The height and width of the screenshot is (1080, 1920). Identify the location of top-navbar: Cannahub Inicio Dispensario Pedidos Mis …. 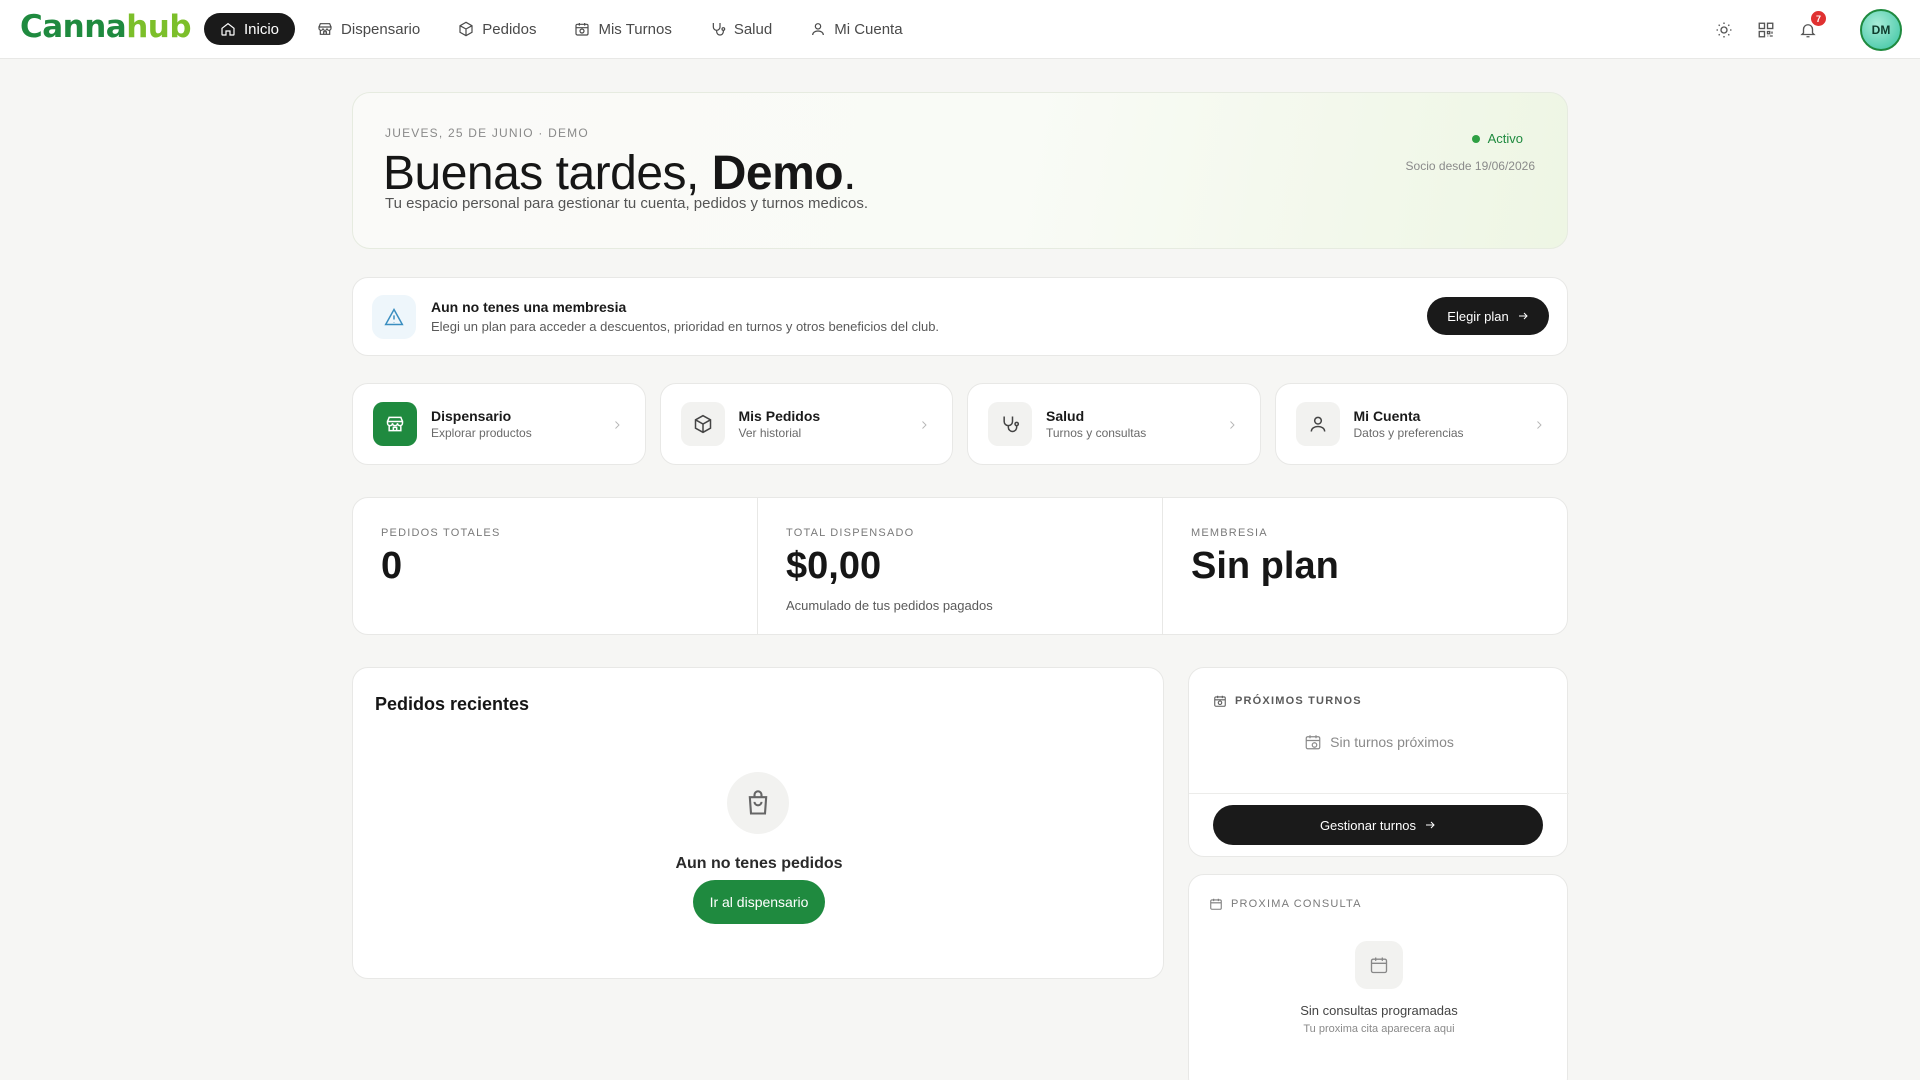
(960, 29).